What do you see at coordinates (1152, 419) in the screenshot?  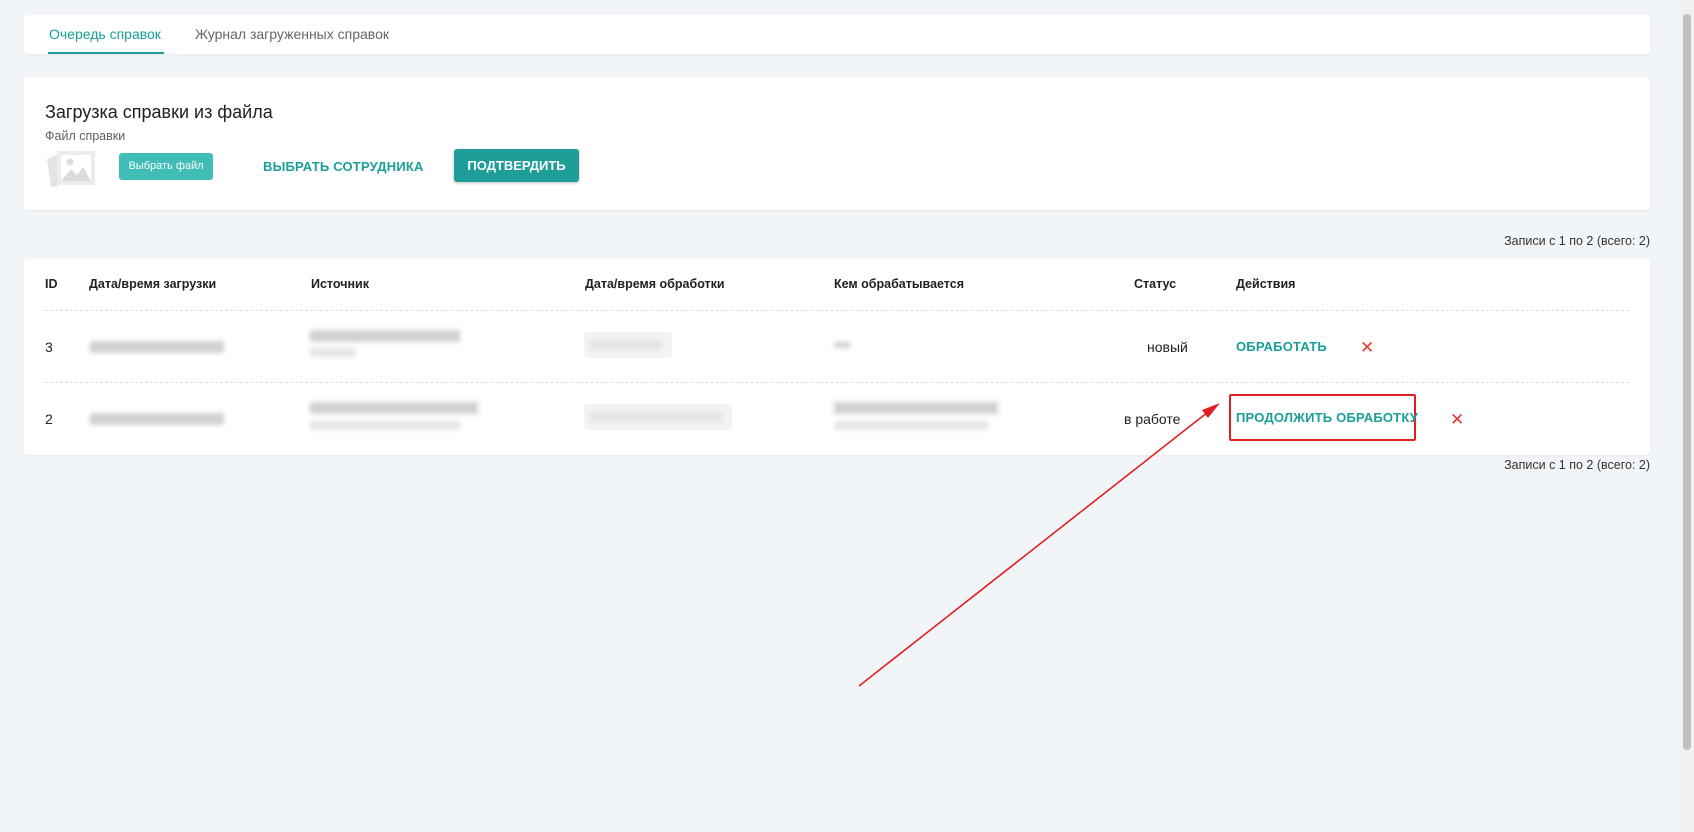 I see `status-badge: в работе` at bounding box center [1152, 419].